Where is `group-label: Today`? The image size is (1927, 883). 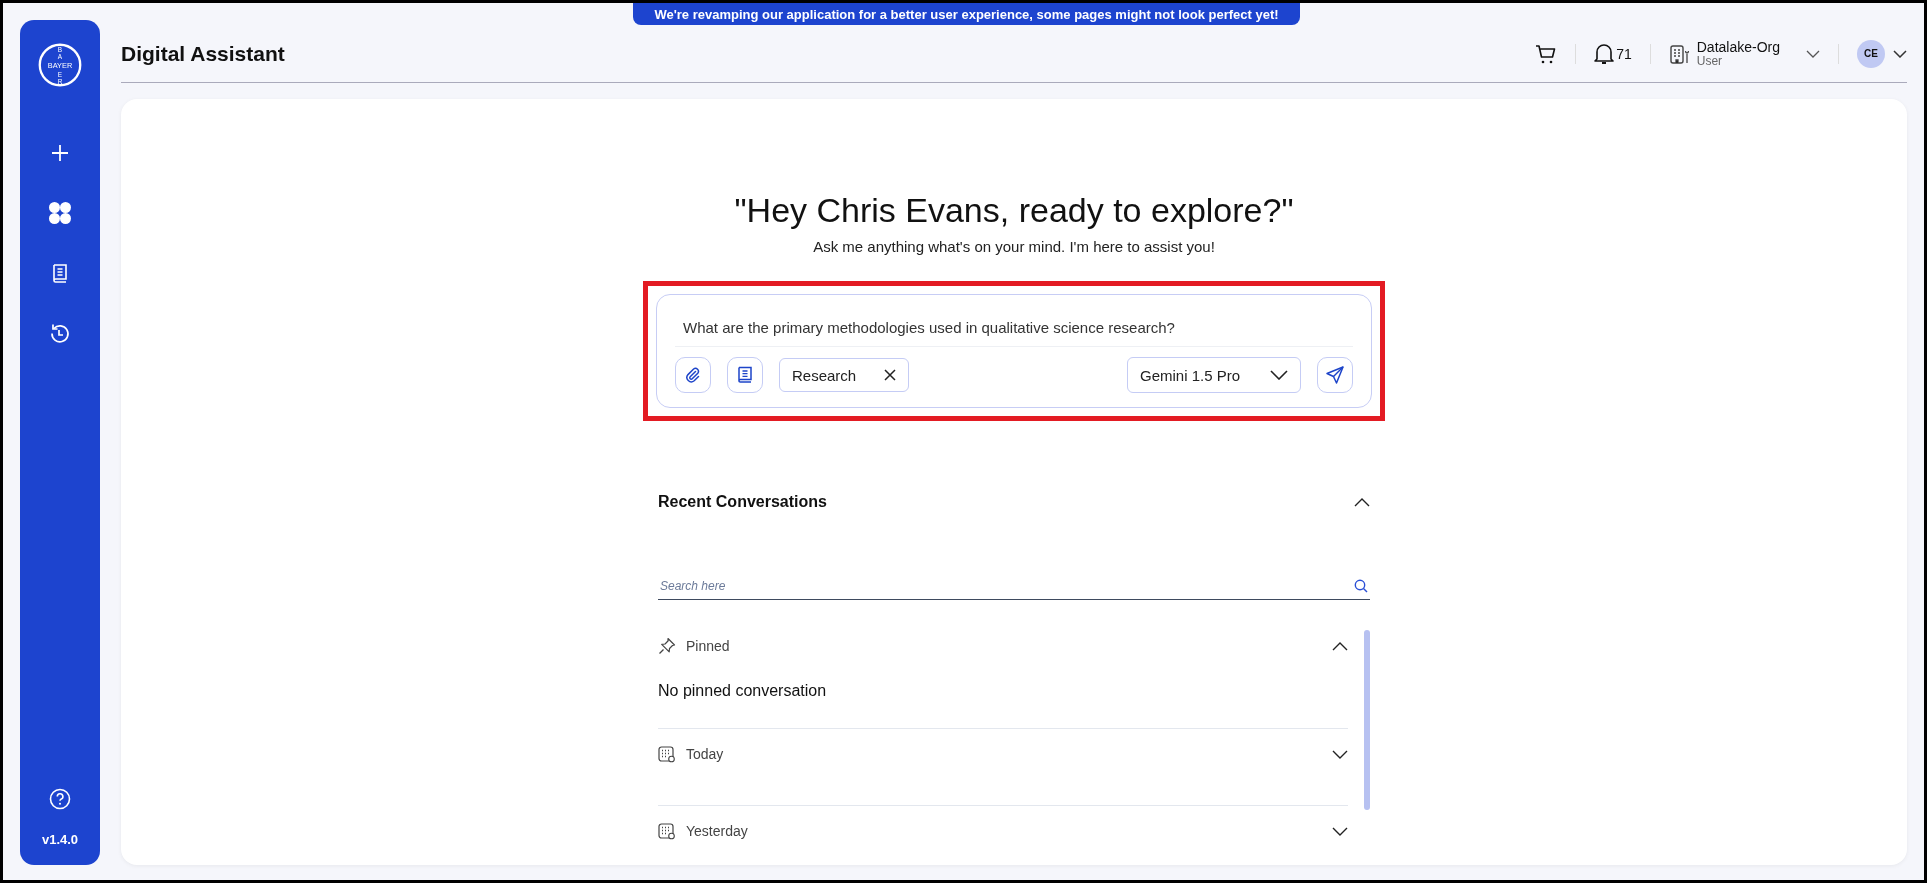
group-label: Today is located at coordinates (705, 754).